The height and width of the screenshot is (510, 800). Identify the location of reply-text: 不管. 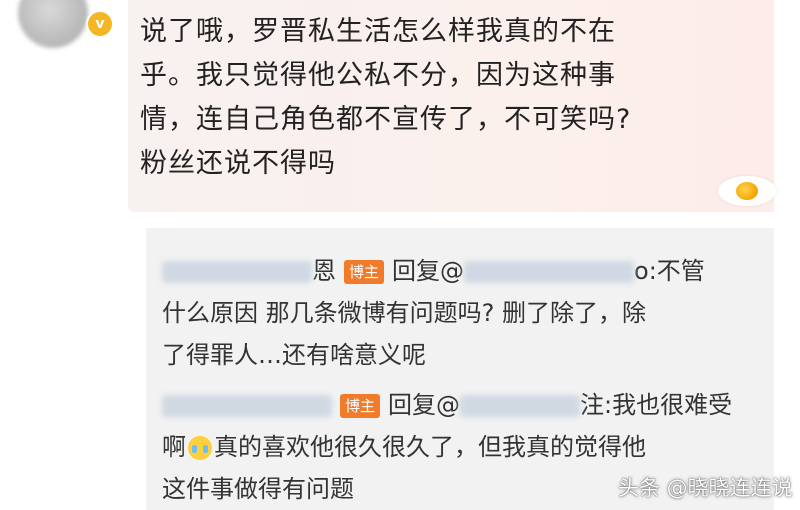
(680, 271).